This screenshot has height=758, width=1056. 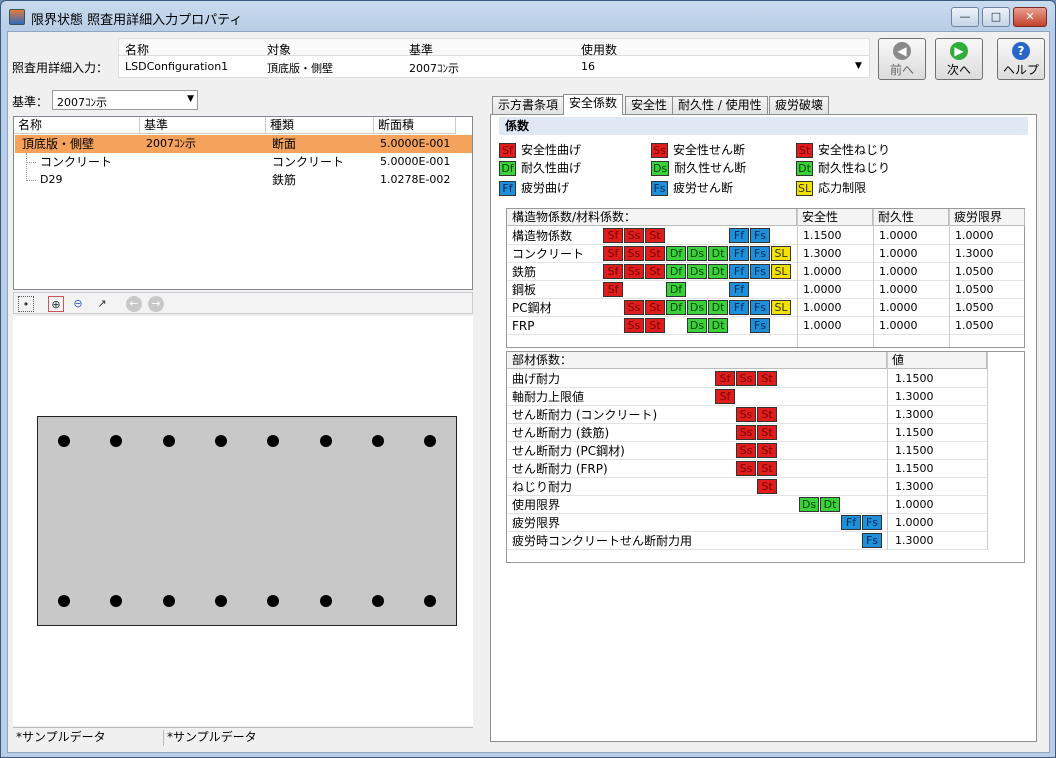 I want to click on tab-durability: 耐久性 / 使用性, so click(x=720, y=105).